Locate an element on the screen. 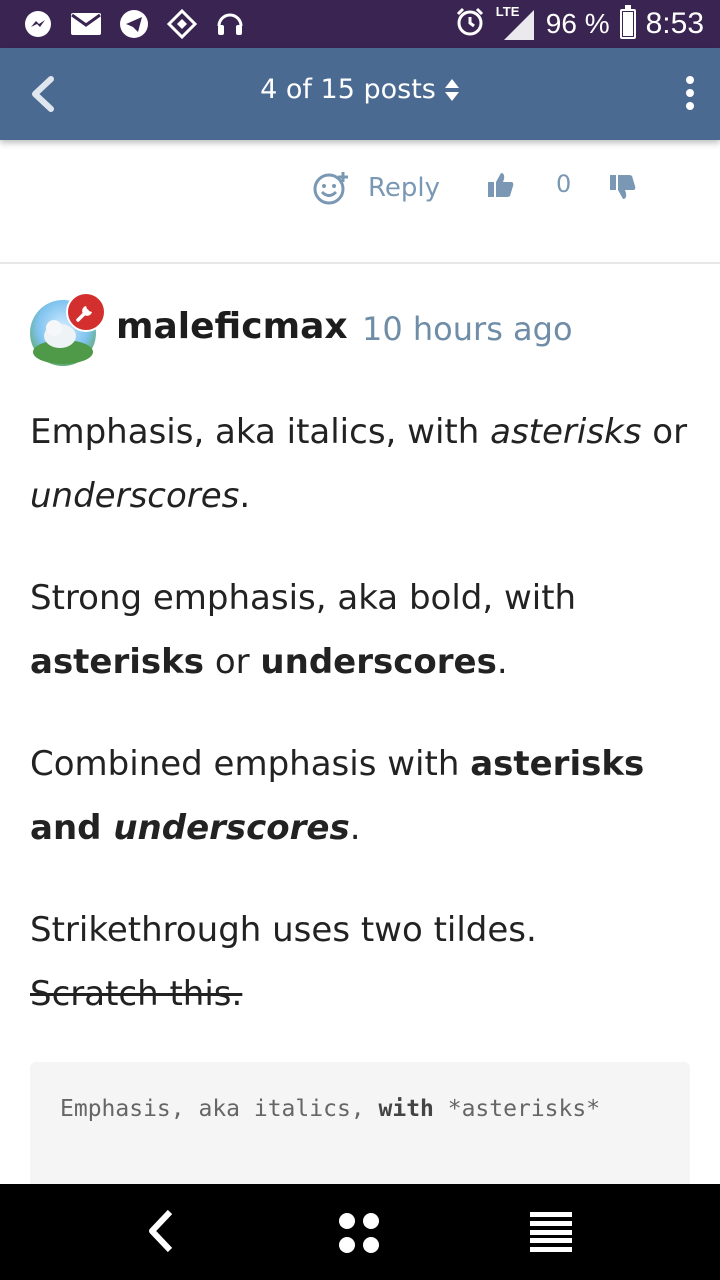  battery-percent: 96 % is located at coordinates (577, 23).